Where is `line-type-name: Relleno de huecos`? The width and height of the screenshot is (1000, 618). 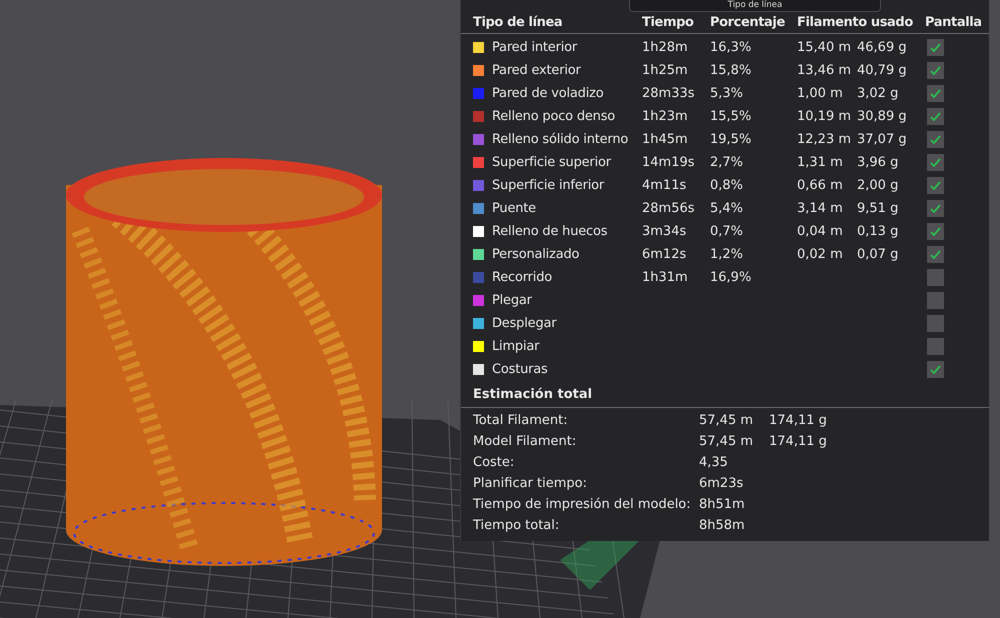
line-type-name: Relleno de huecos is located at coordinates (550, 231).